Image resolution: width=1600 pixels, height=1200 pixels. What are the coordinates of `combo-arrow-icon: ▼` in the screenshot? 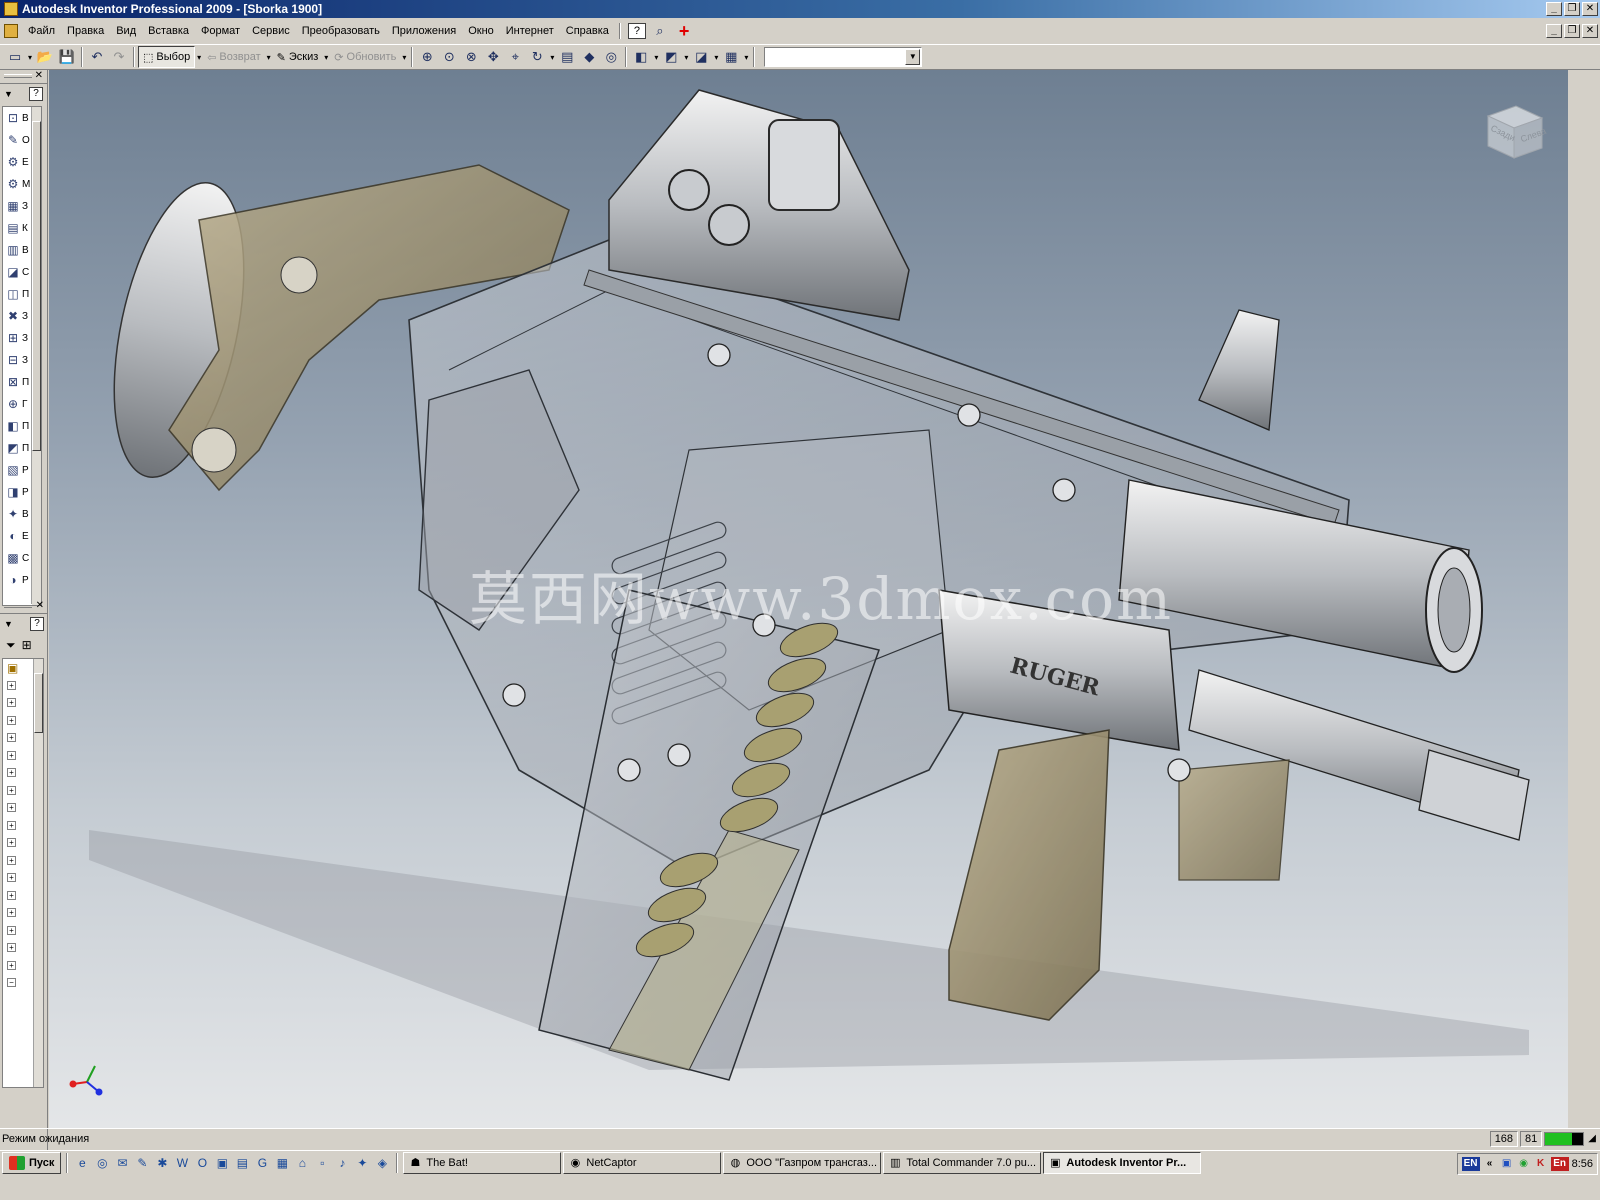 It's located at (913, 57).